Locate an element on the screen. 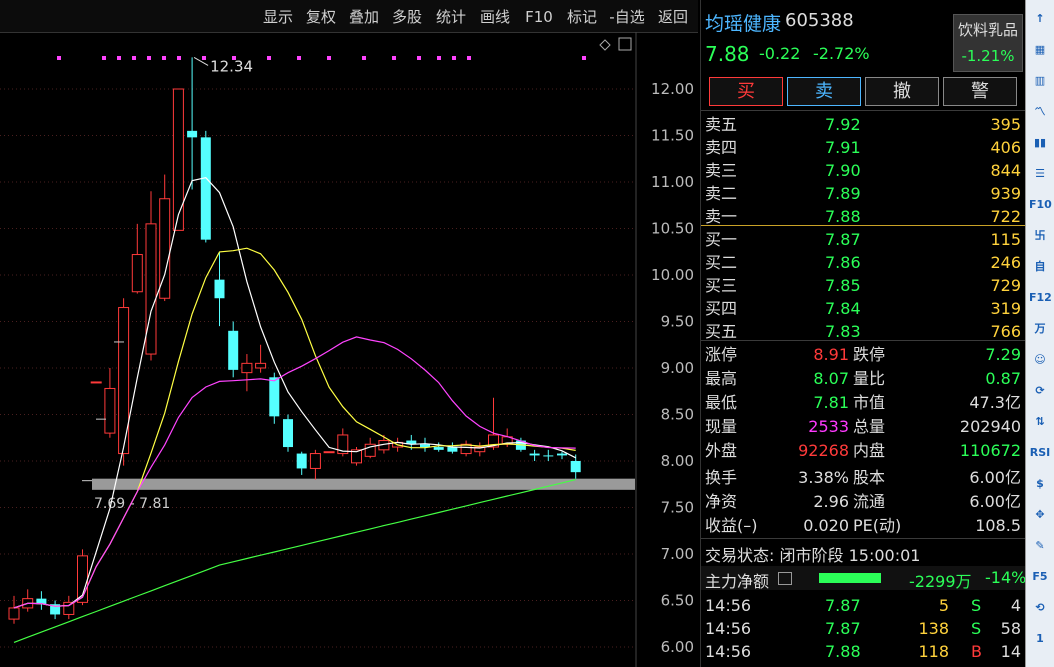 The image size is (1054, 667). toolbar-watchlist-button: -自选 is located at coordinates (627, 17).